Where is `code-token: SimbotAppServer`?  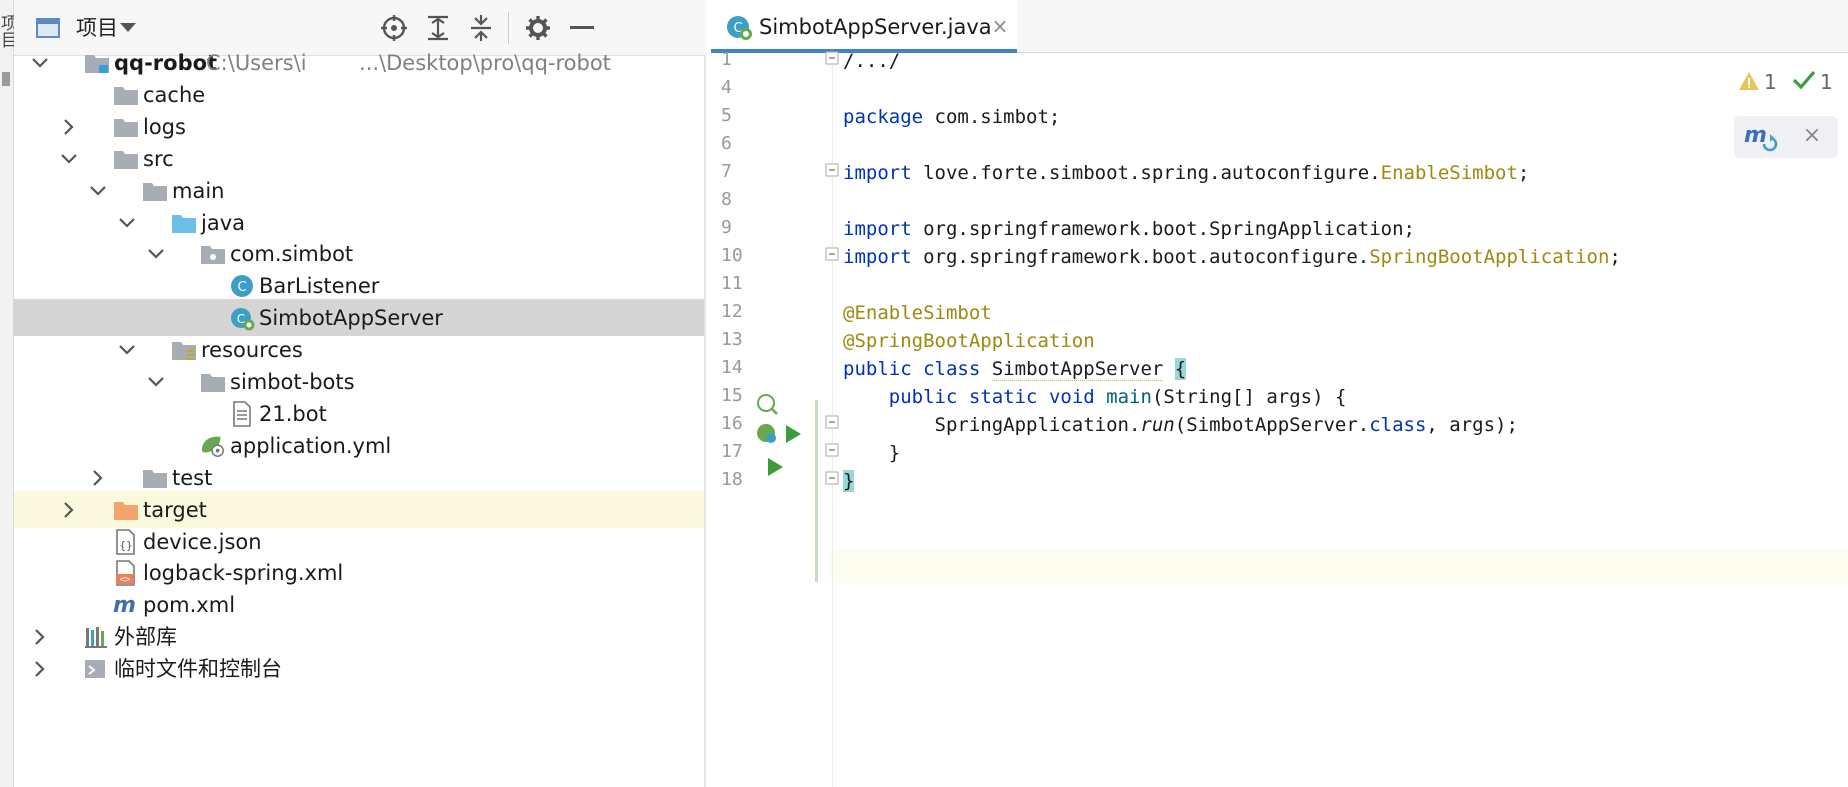 code-token: SimbotAppServer is located at coordinates (1077, 369).